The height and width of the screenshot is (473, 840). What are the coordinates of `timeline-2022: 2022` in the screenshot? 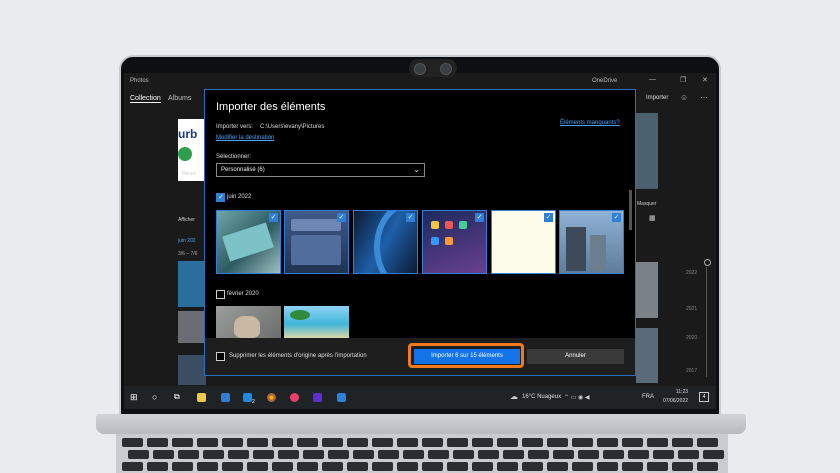 It's located at (691, 273).